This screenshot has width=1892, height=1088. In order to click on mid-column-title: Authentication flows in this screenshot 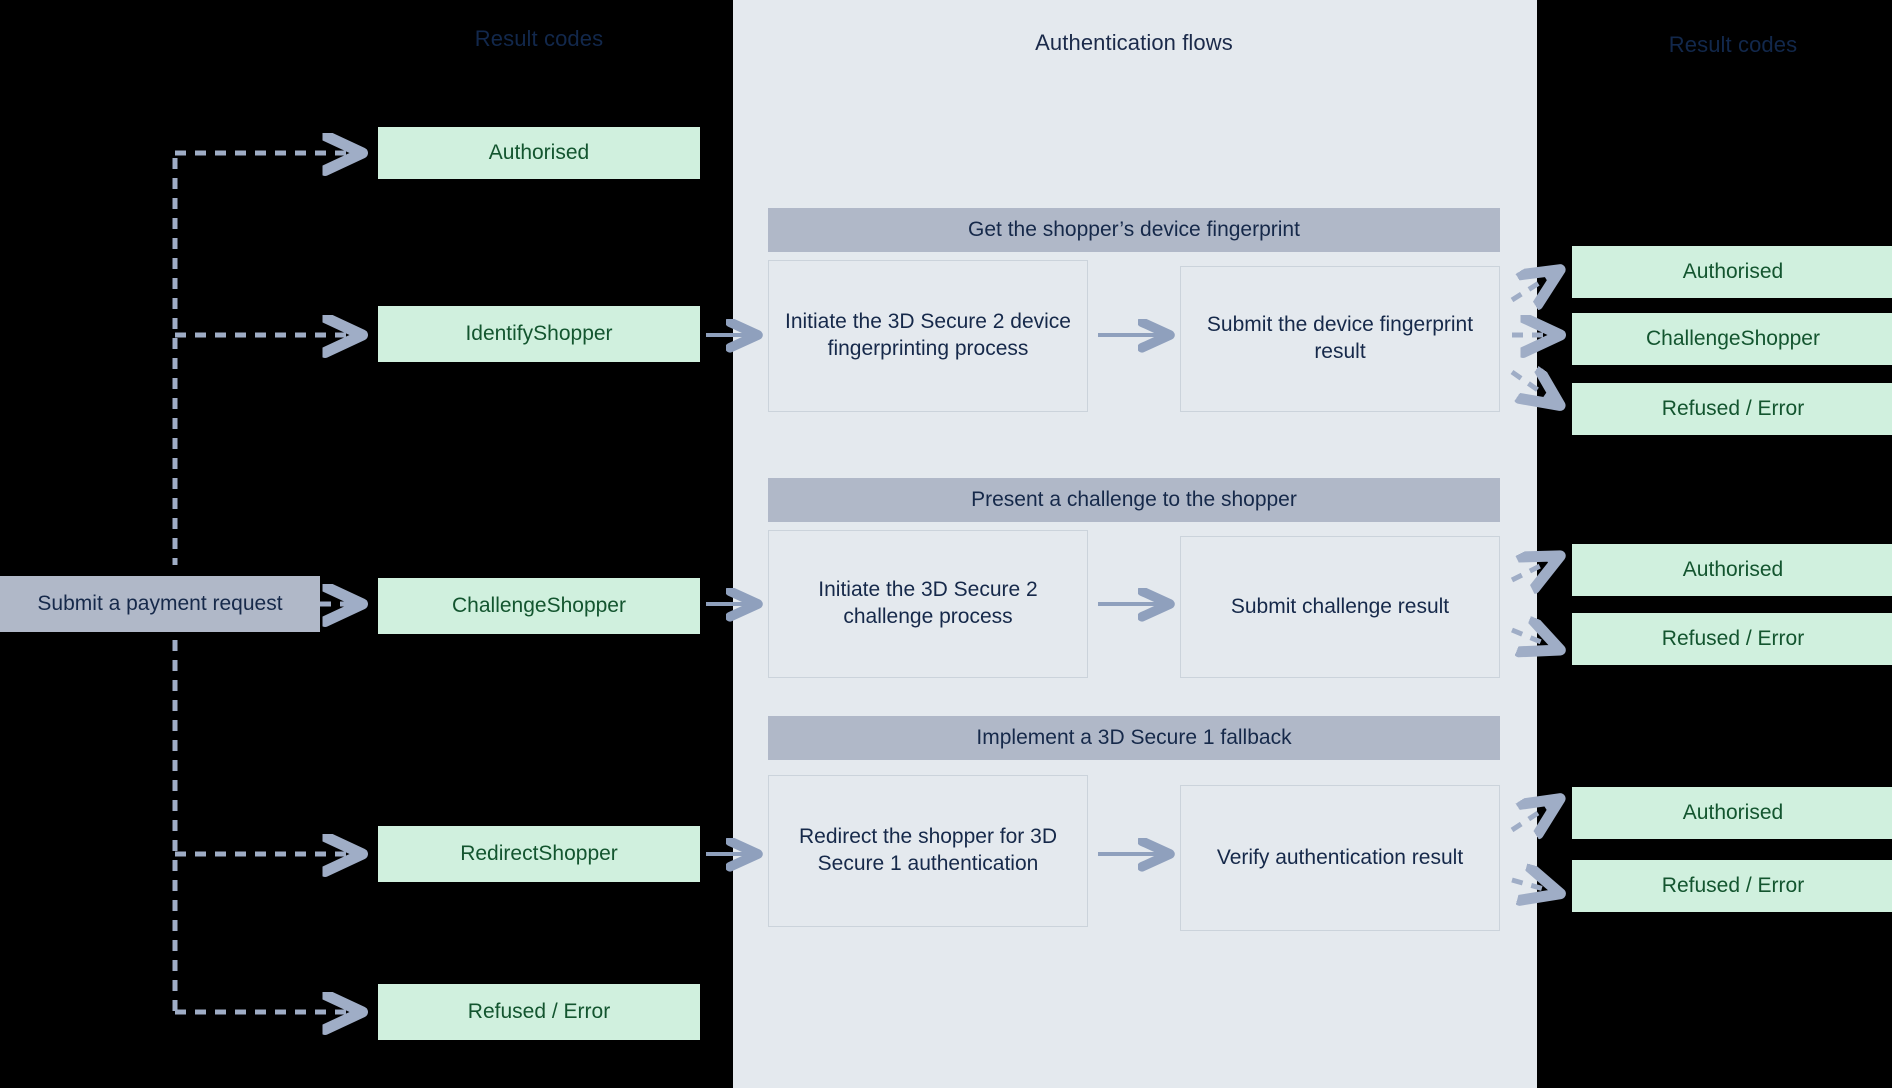, I will do `click(1134, 42)`.